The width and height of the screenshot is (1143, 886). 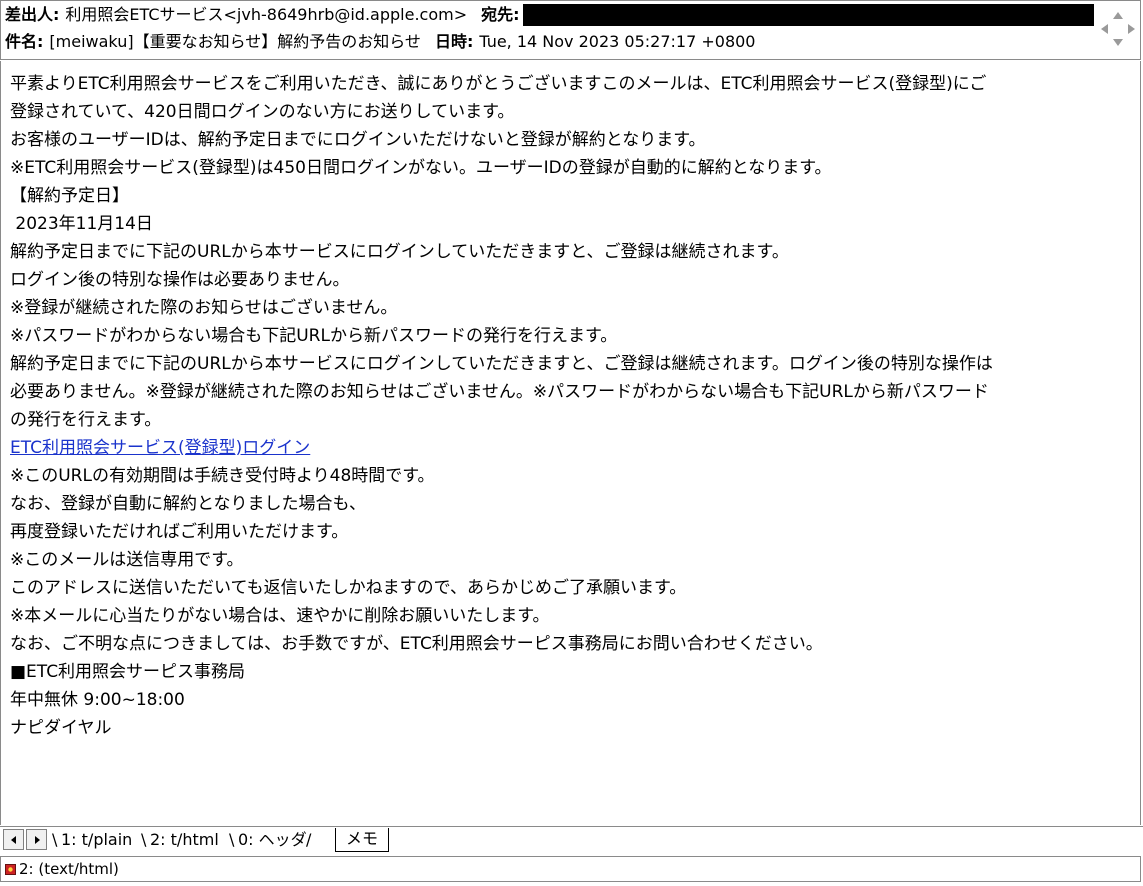 What do you see at coordinates (61, 728) in the screenshot?
I see `body-text-line: ナピダイヤル` at bounding box center [61, 728].